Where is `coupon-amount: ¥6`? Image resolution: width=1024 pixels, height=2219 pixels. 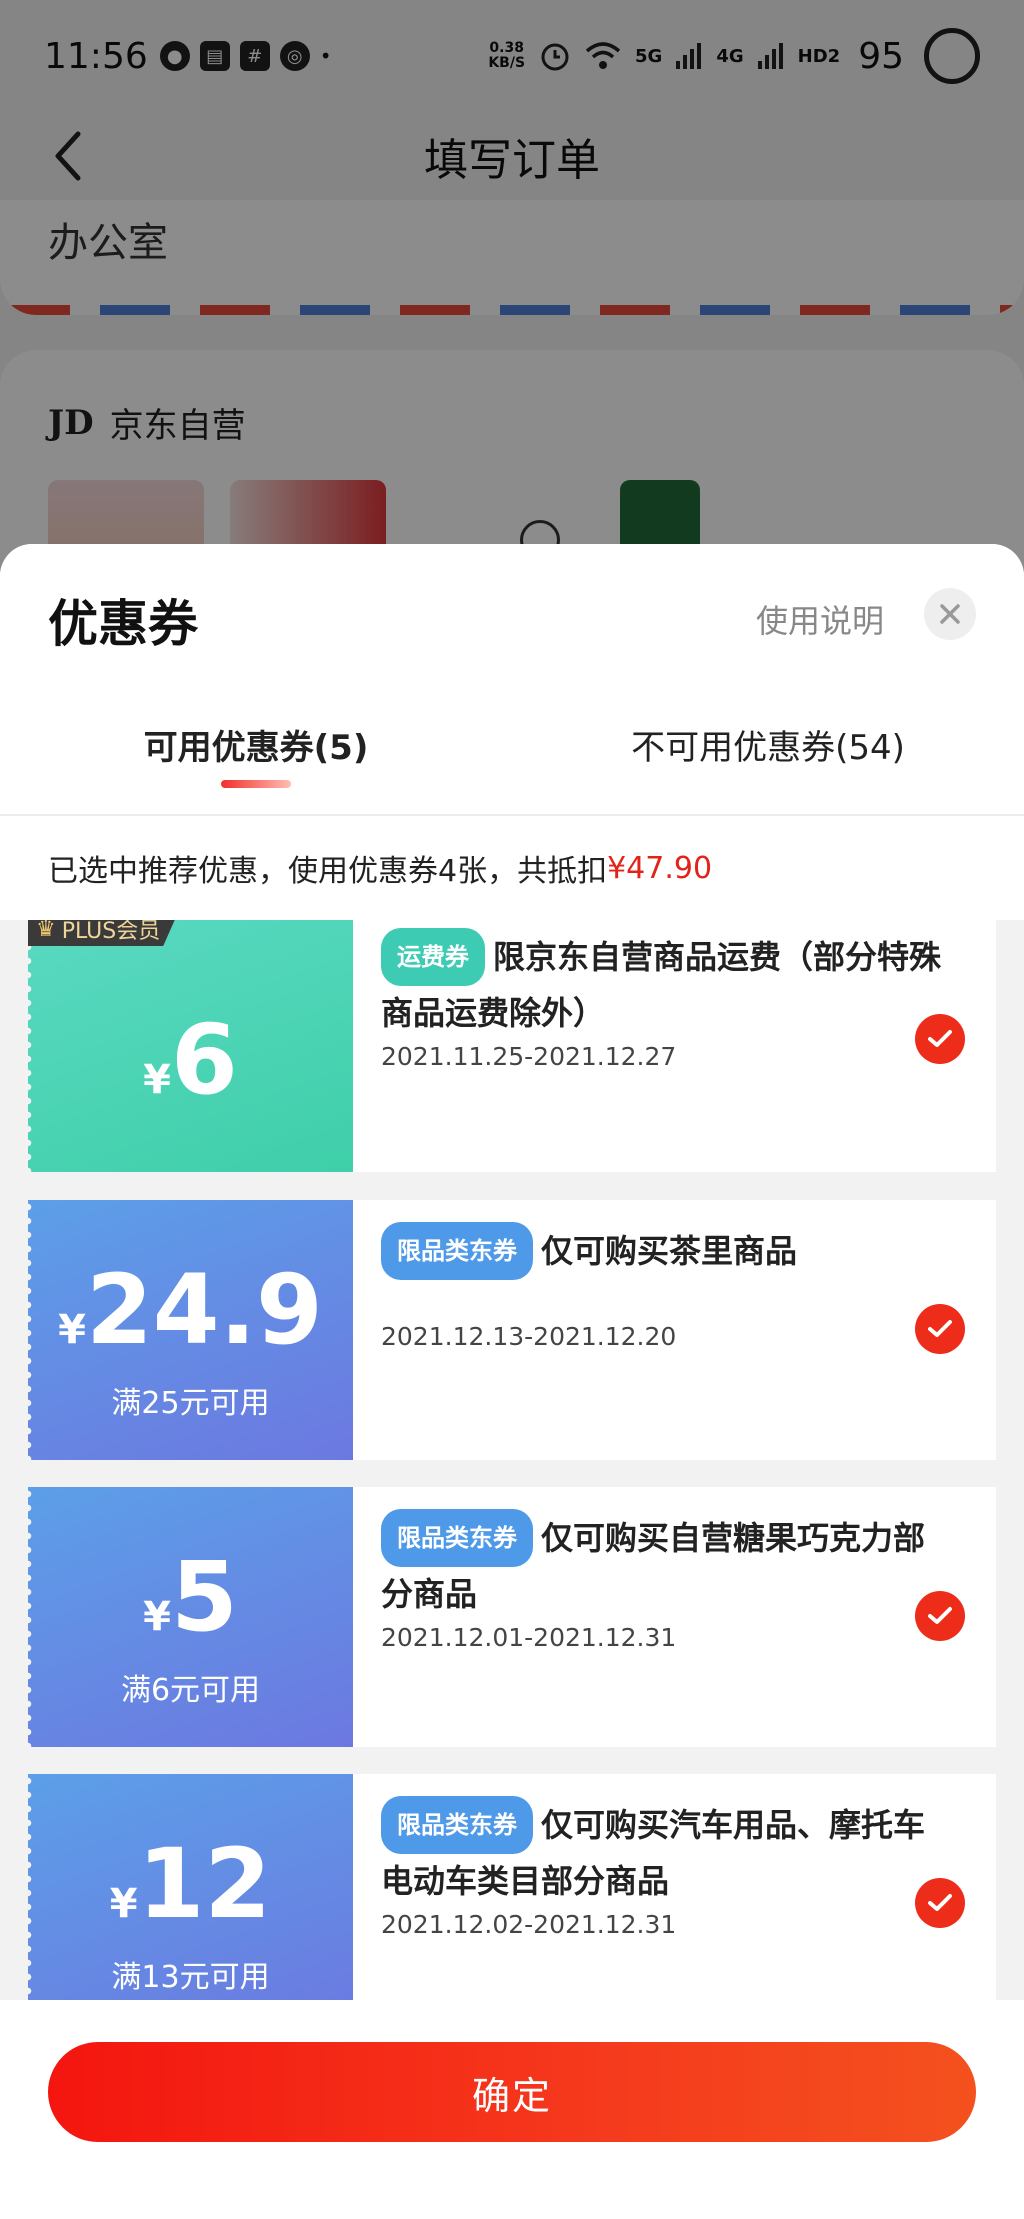
coupon-amount: ¥6 is located at coordinates (190, 1060).